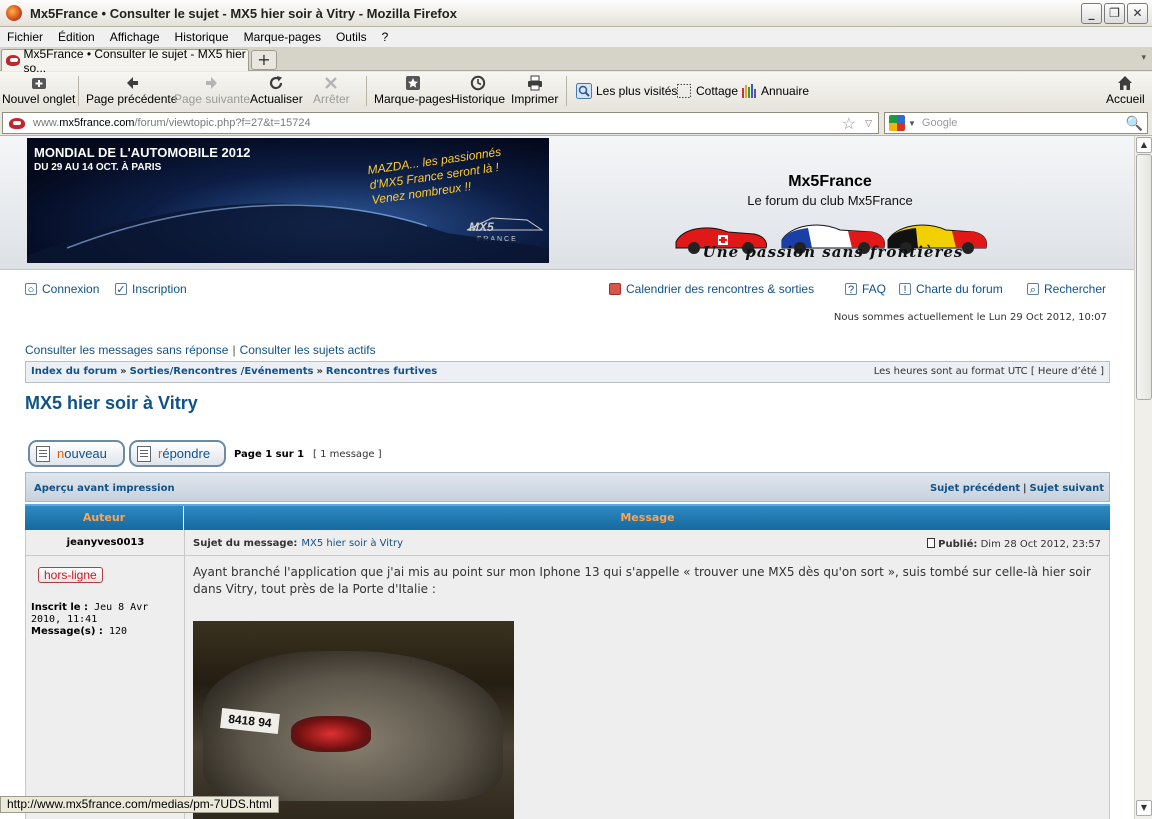  Describe the element at coordinates (868, 123) in the screenshot. I see `url-history-dropdown-icon: ▽` at that location.